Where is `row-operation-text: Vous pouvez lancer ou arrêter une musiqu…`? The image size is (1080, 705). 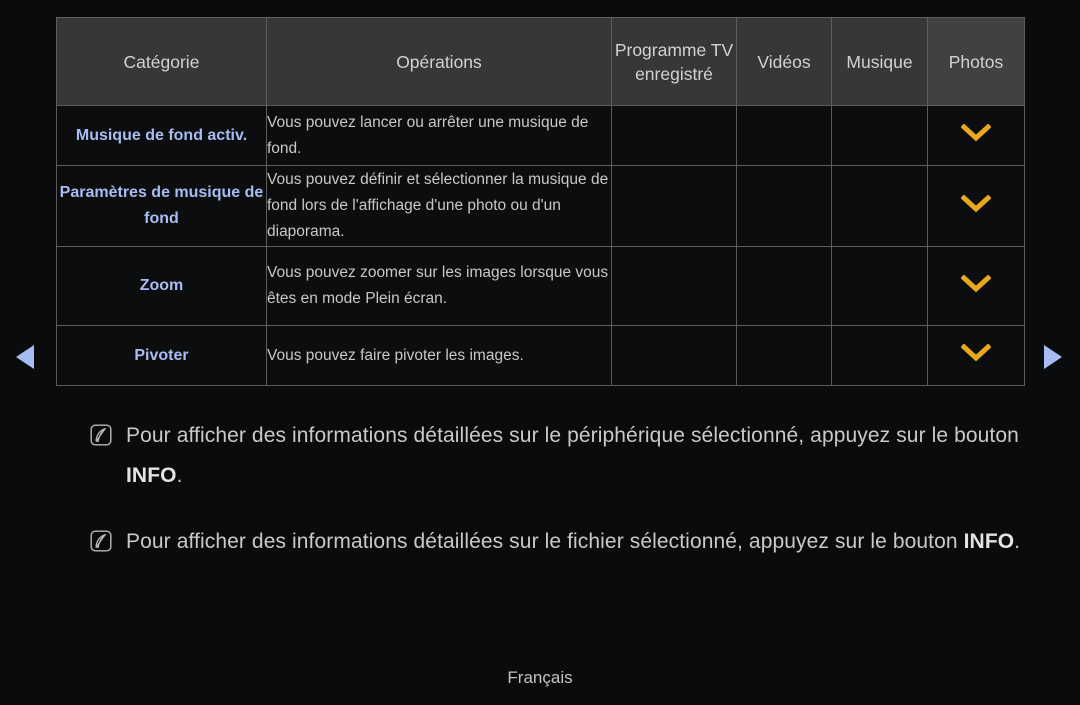 row-operation-text: Vous pouvez lancer ou arrêter une musiqu… is located at coordinates (439, 135).